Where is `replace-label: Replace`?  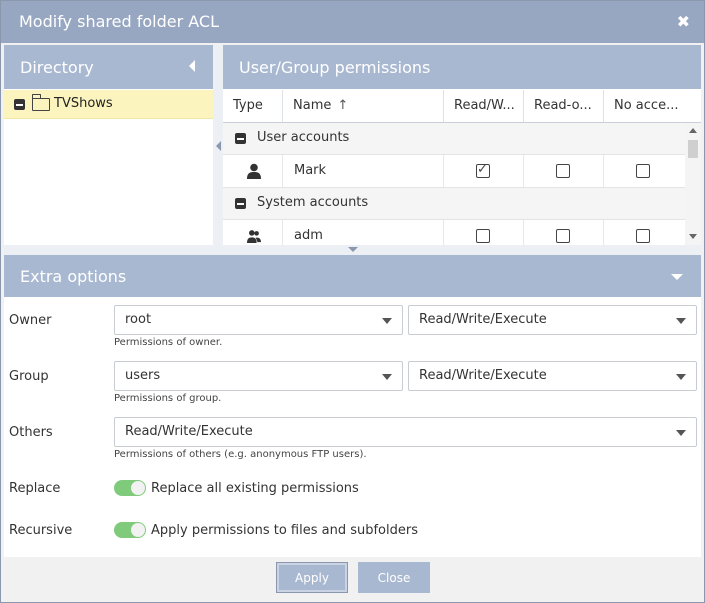 replace-label: Replace is located at coordinates (35, 488).